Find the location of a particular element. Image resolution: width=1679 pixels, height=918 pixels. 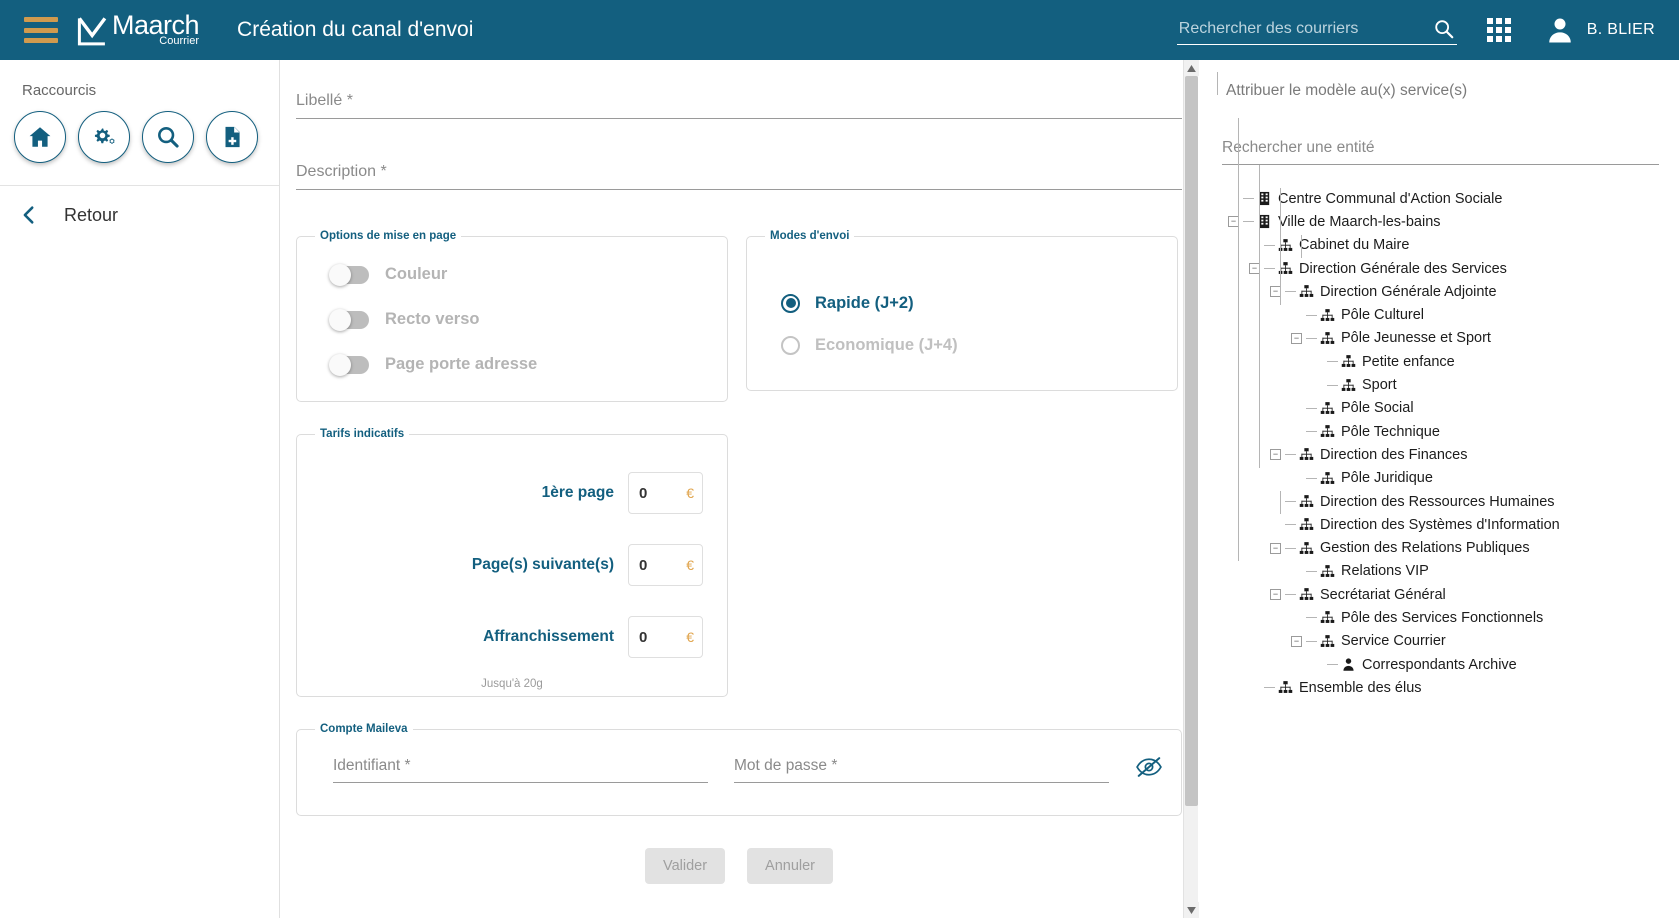

entity-tree-node: Ensemble des élus is located at coordinates (1438, 687).